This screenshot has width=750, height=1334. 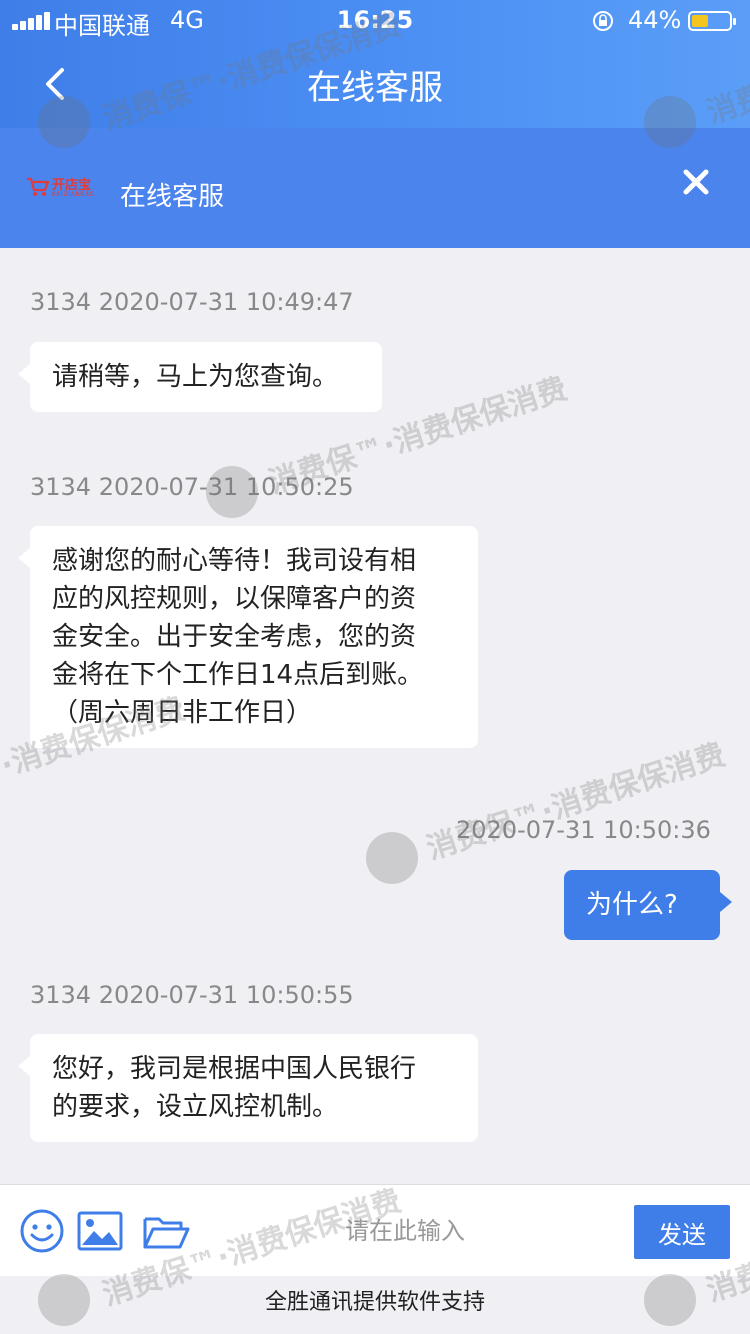 I want to click on message-timestamp: 3134 2020-07-31 10:50:25, so click(x=192, y=487).